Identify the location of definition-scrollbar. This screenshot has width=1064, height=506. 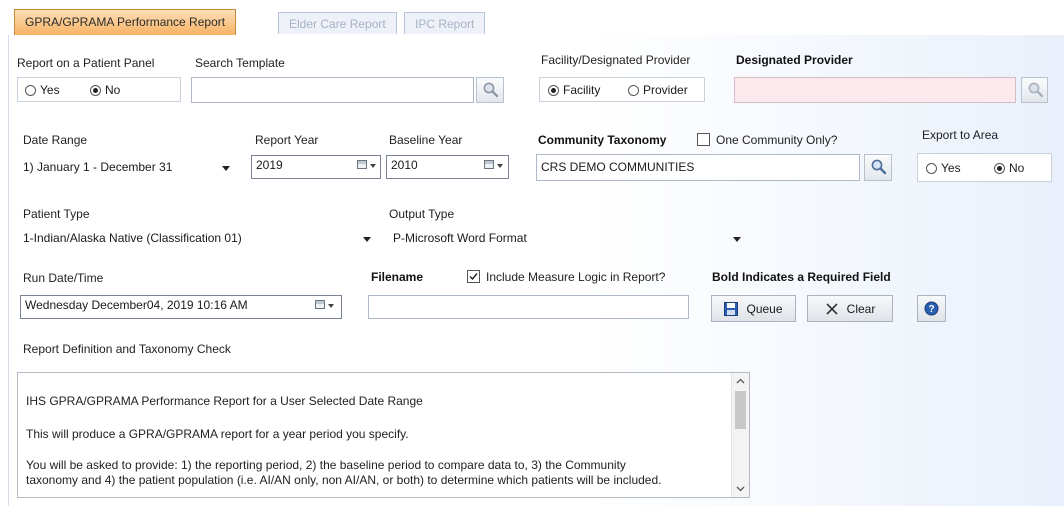
(740, 435).